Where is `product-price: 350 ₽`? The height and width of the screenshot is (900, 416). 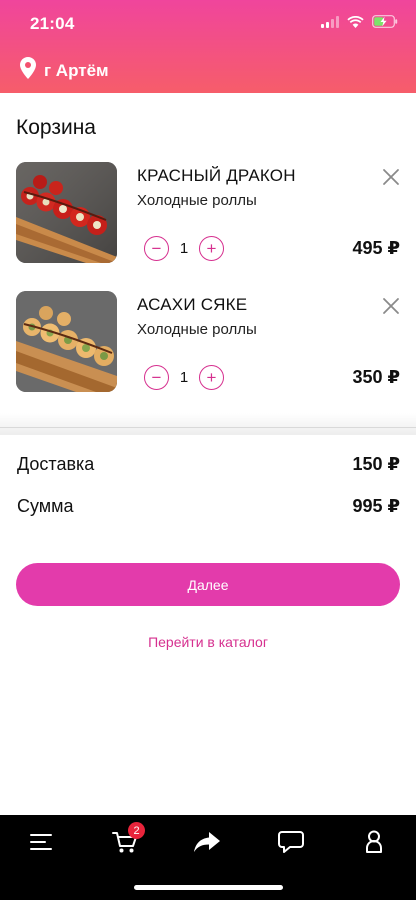 product-price: 350 ₽ is located at coordinates (376, 377).